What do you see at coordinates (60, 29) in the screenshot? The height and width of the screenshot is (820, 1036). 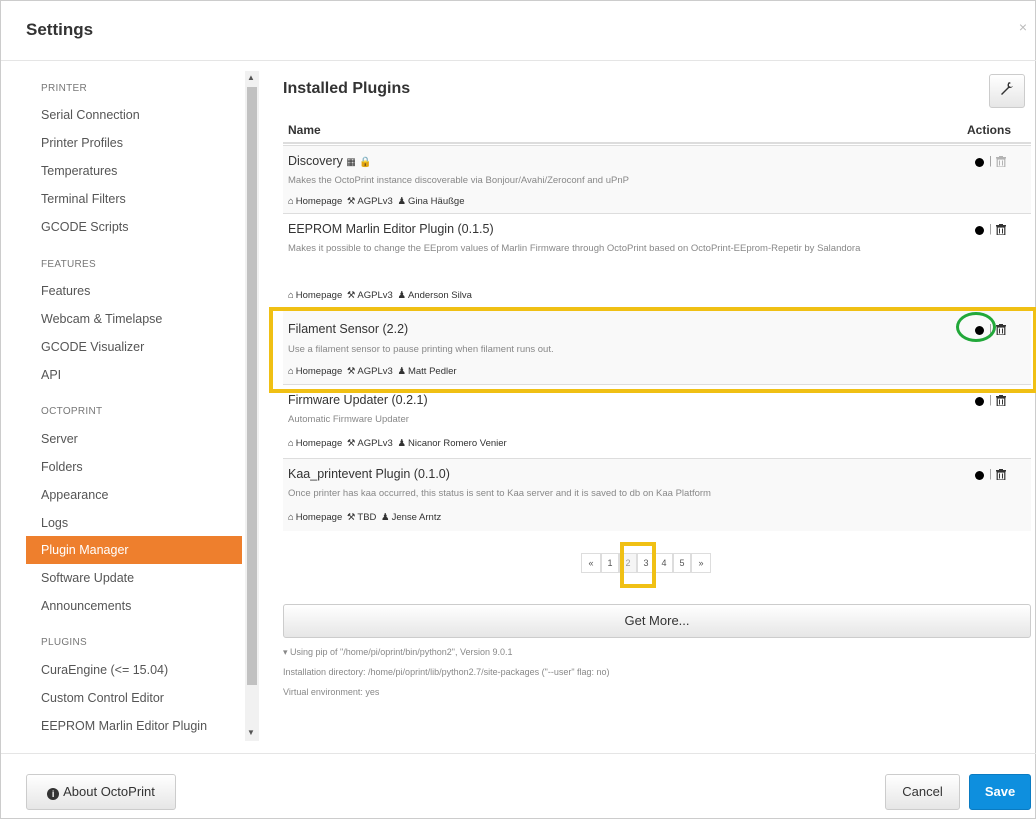 I see `dialog-title: Settings` at bounding box center [60, 29].